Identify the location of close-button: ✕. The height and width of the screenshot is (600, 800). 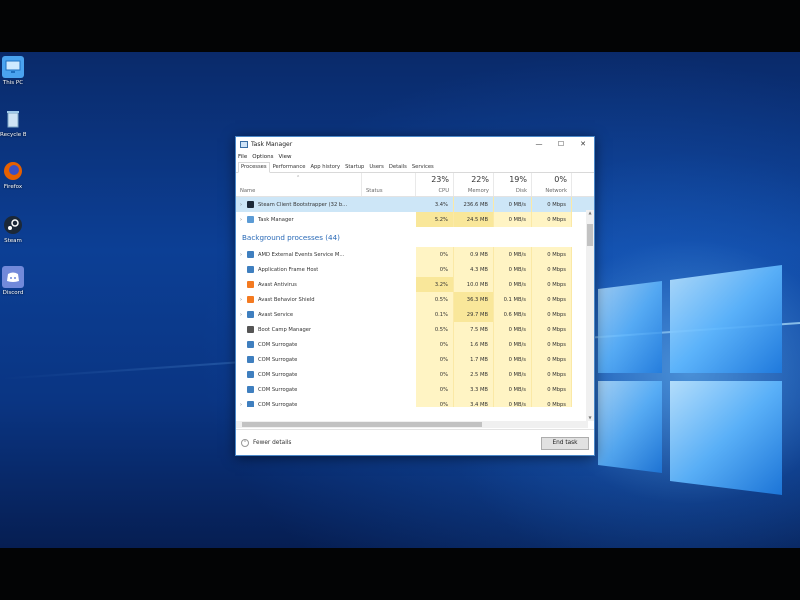
(583, 144).